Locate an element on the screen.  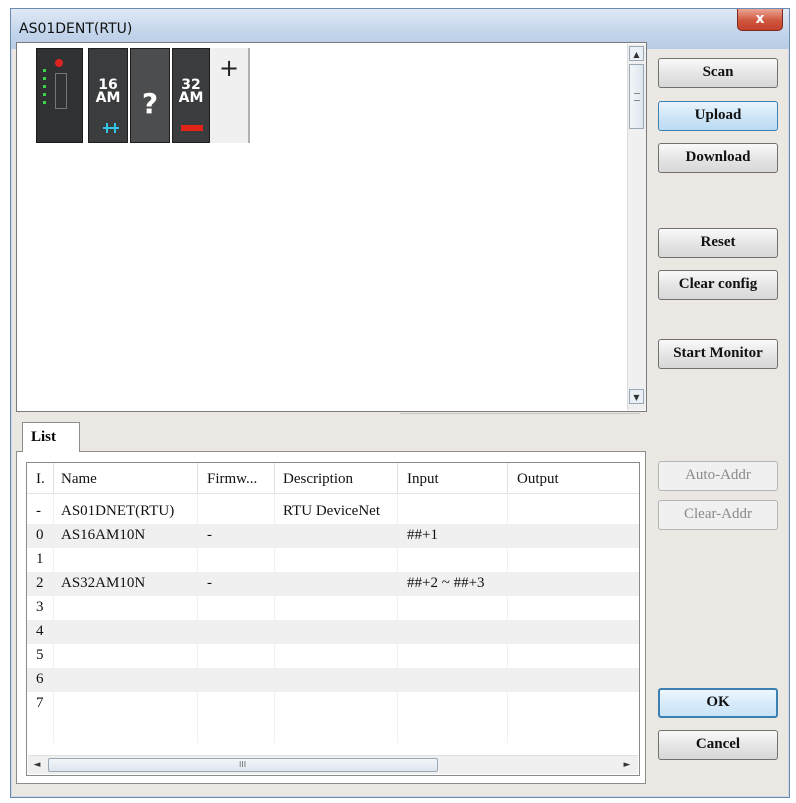
column-header: Input is located at coordinates (423, 479).